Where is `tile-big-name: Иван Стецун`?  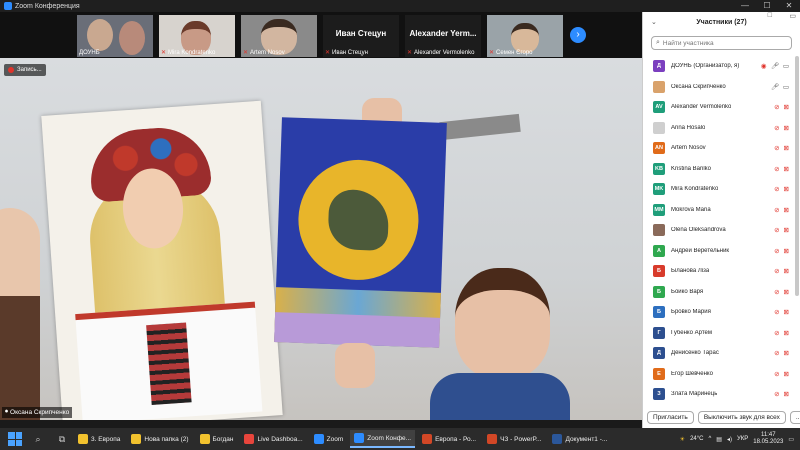 tile-big-name: Иван Стецун is located at coordinates (361, 33).